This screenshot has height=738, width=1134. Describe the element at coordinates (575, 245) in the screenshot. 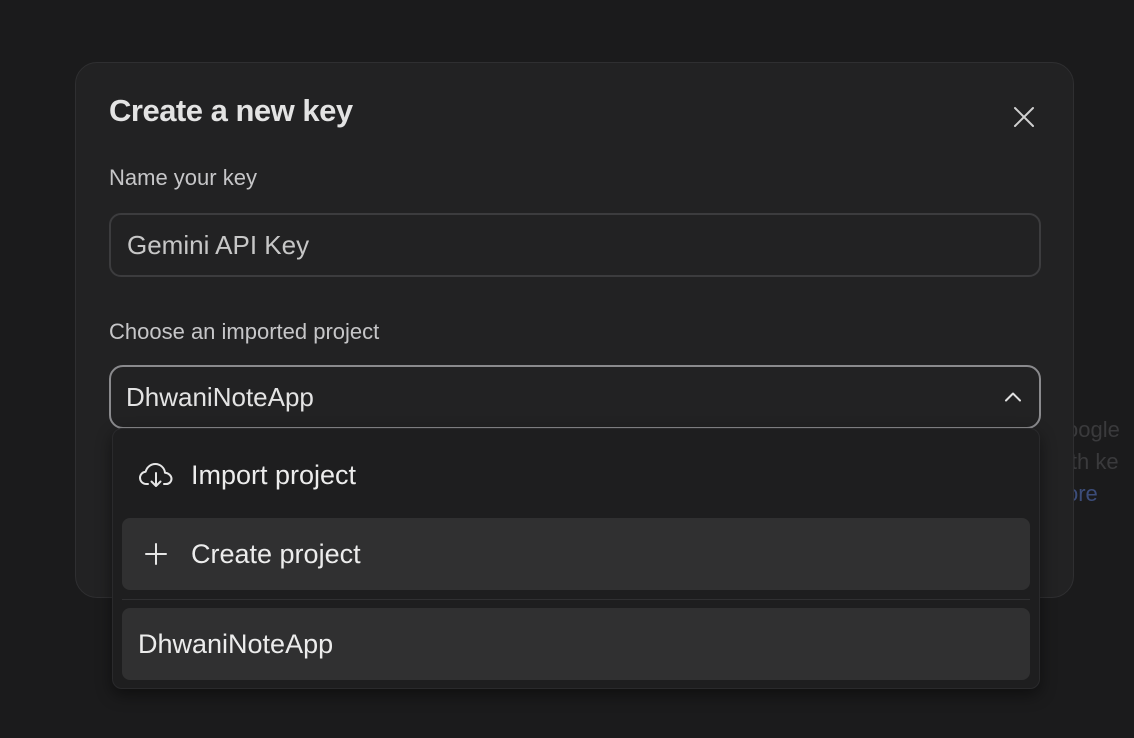

I see `key-name-input` at that location.